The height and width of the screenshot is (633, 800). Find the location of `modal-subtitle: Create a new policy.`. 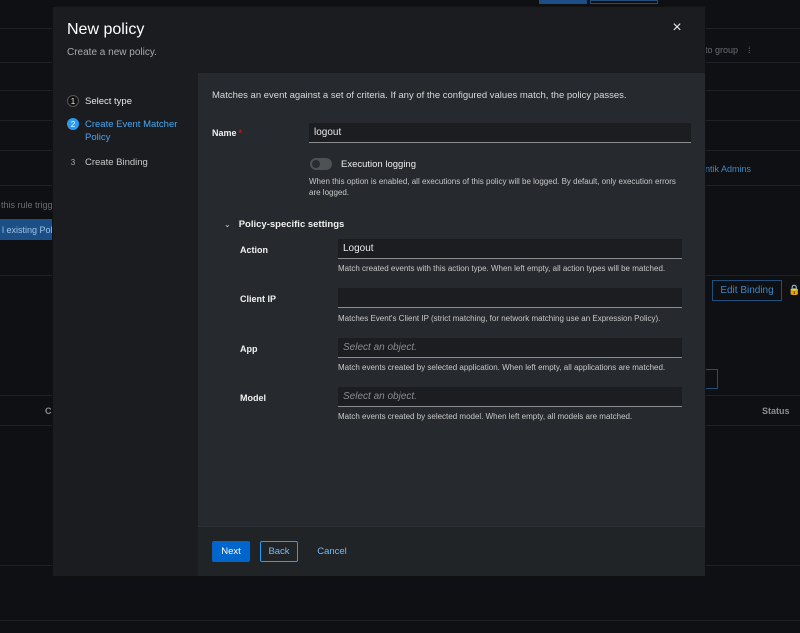

modal-subtitle: Create a new policy. is located at coordinates (112, 52).